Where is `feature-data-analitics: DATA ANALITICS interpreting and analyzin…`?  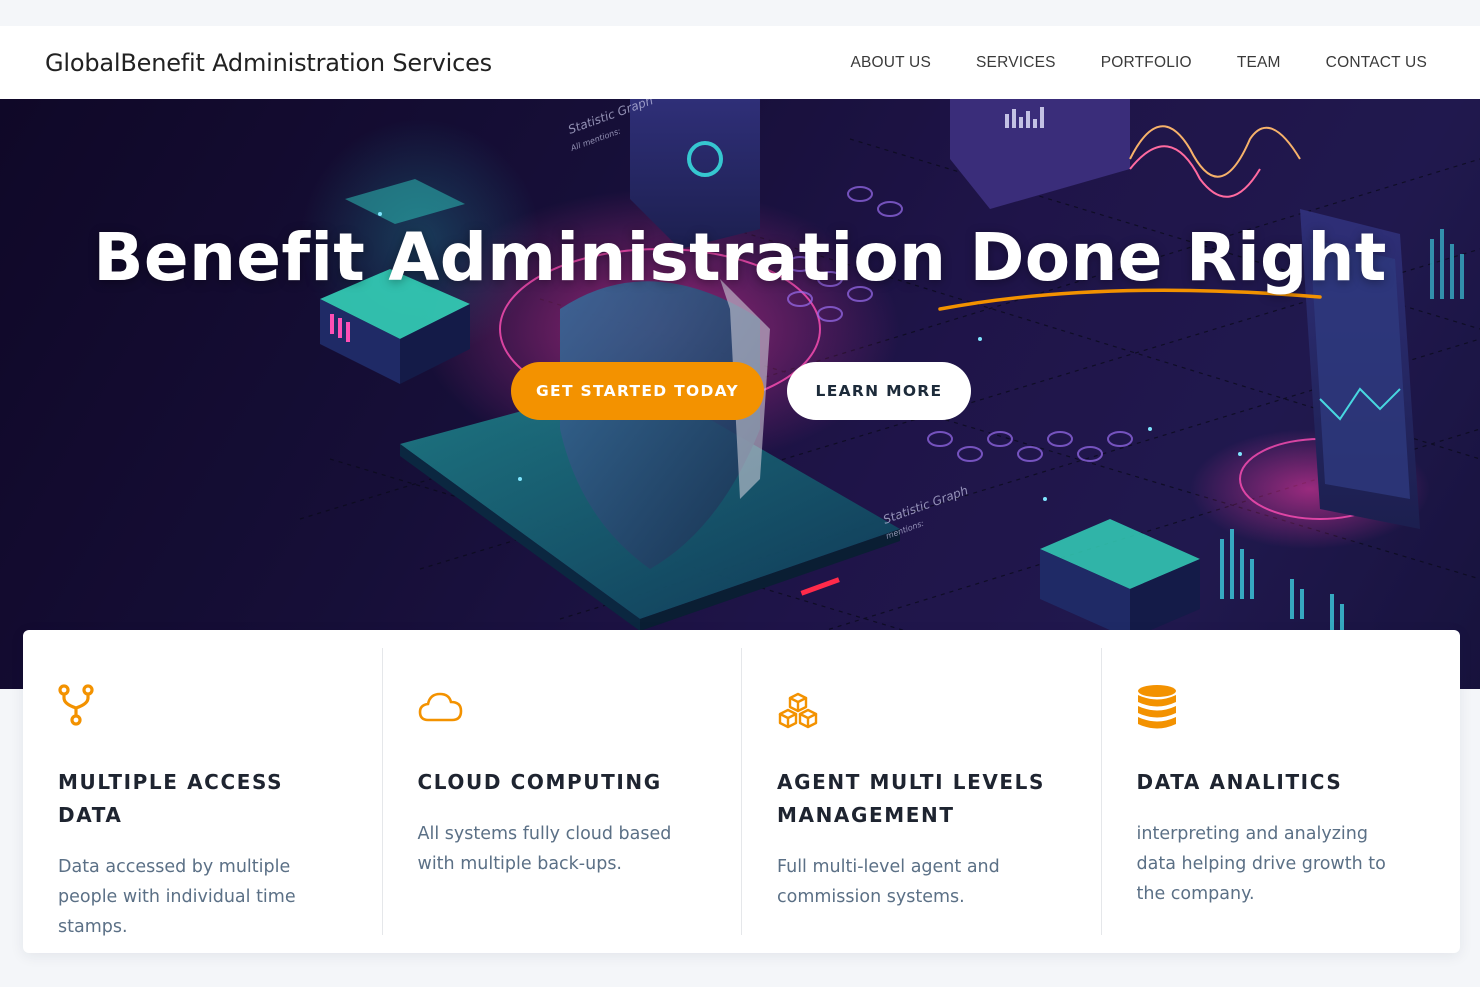 feature-data-analitics: DATA ANALITICS interpreting and analyzin… is located at coordinates (1280, 791).